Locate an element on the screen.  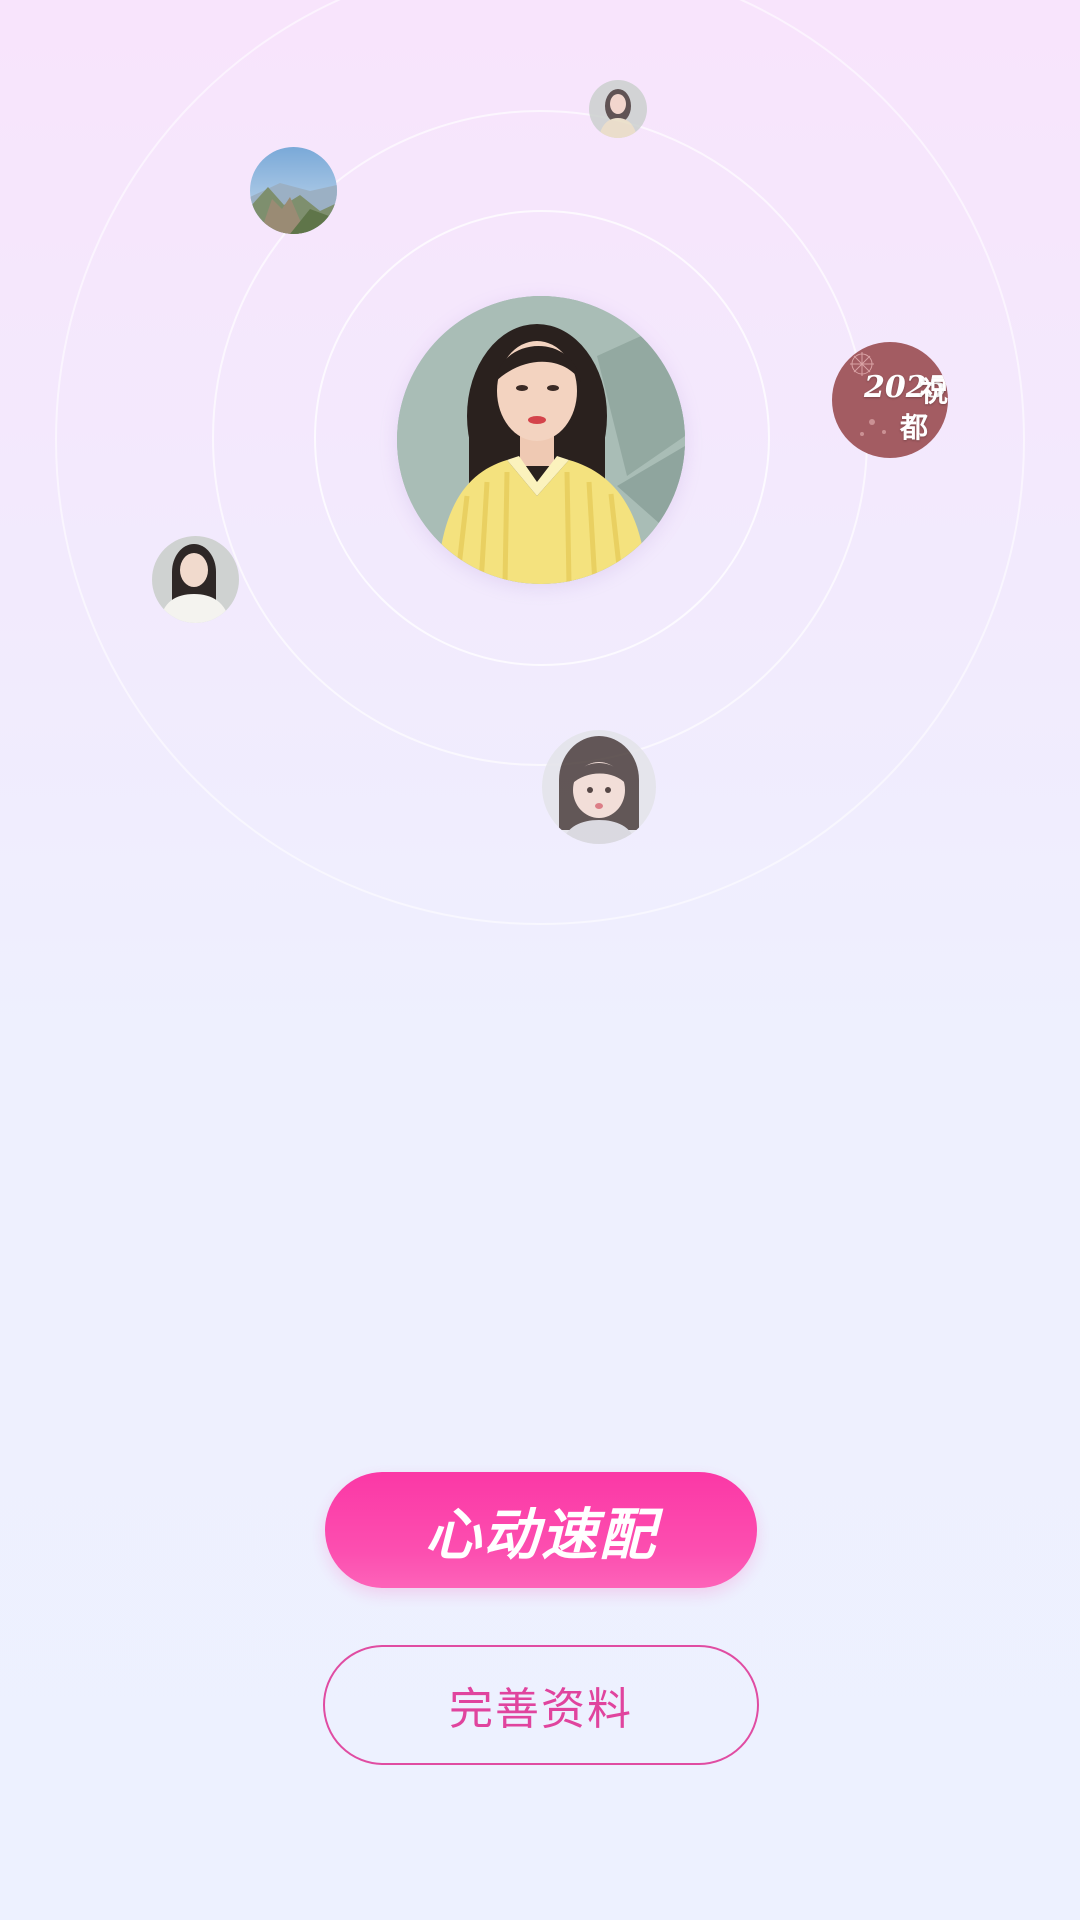
main-avatar is located at coordinates (541, 440).